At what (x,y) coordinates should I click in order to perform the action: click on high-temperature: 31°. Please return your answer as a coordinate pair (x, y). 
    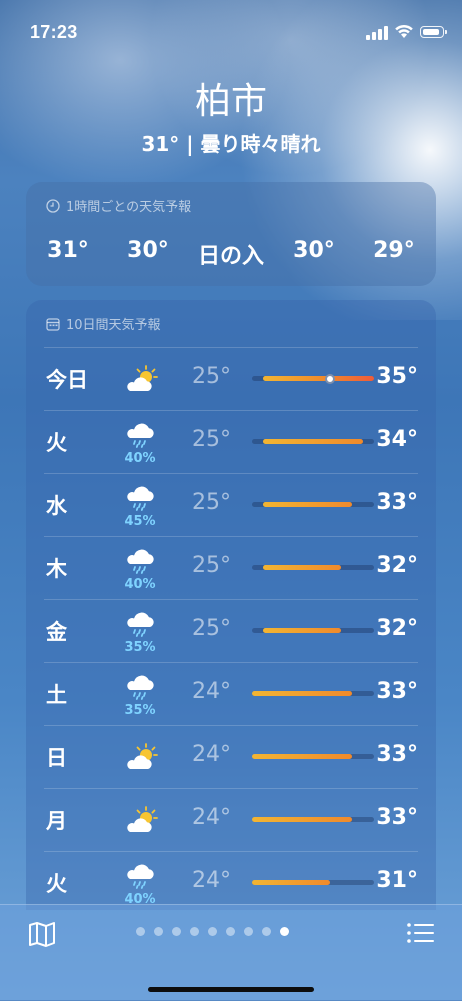
    Looking at the image, I should click on (397, 880).